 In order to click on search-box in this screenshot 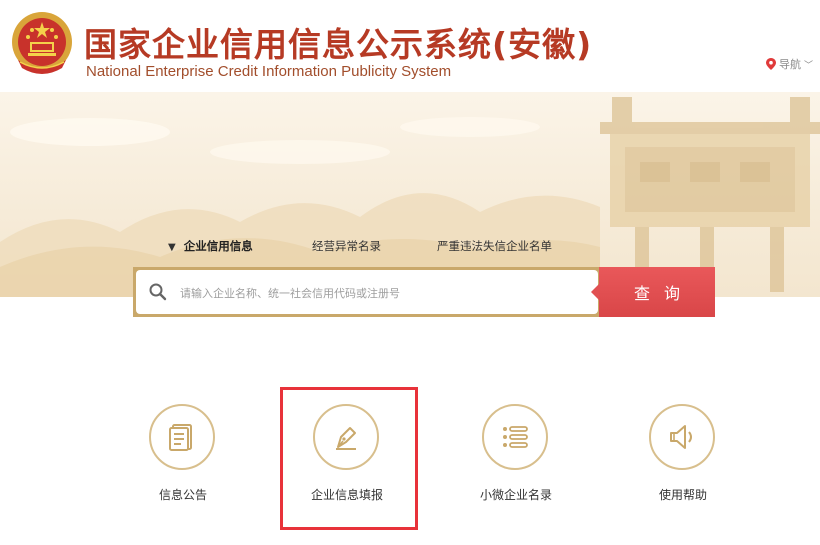, I will do `click(367, 292)`.